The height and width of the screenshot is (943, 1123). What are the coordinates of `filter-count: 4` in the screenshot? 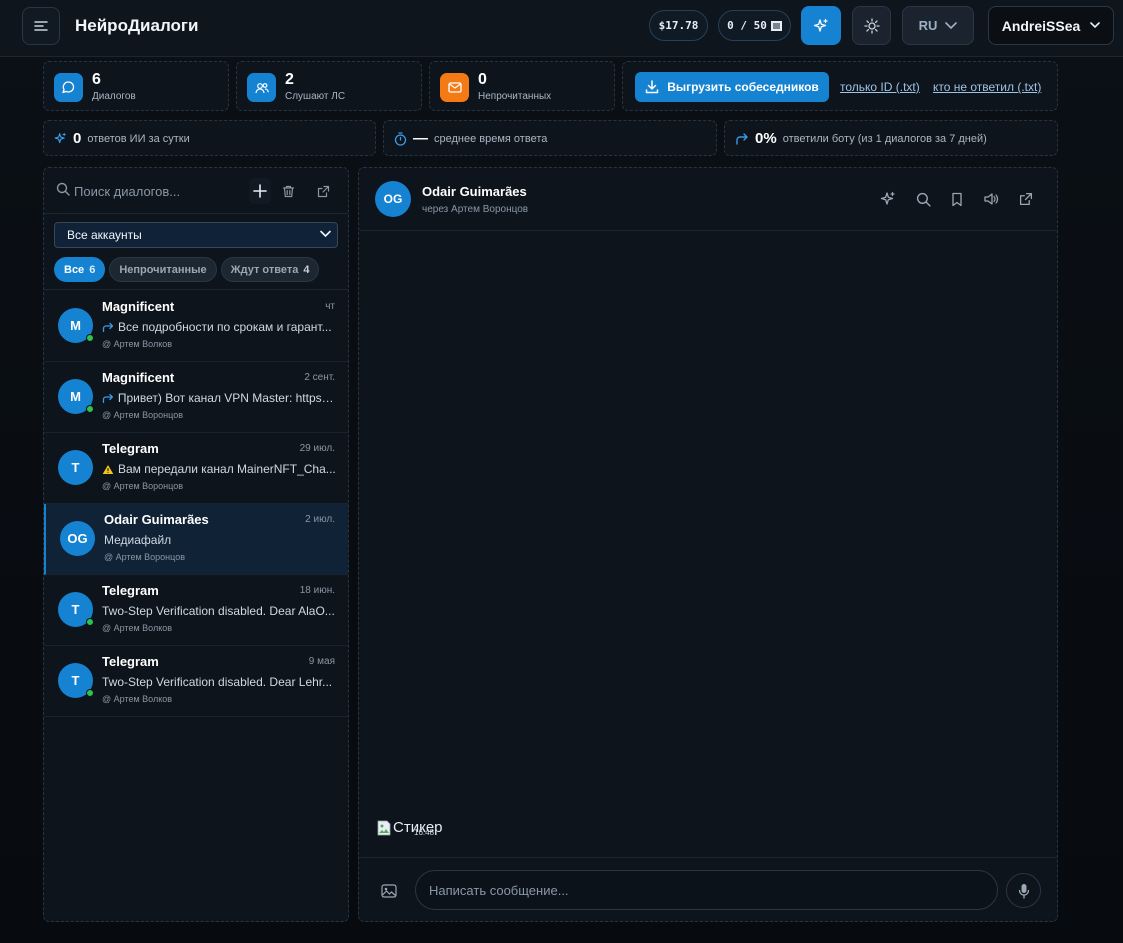 It's located at (306, 269).